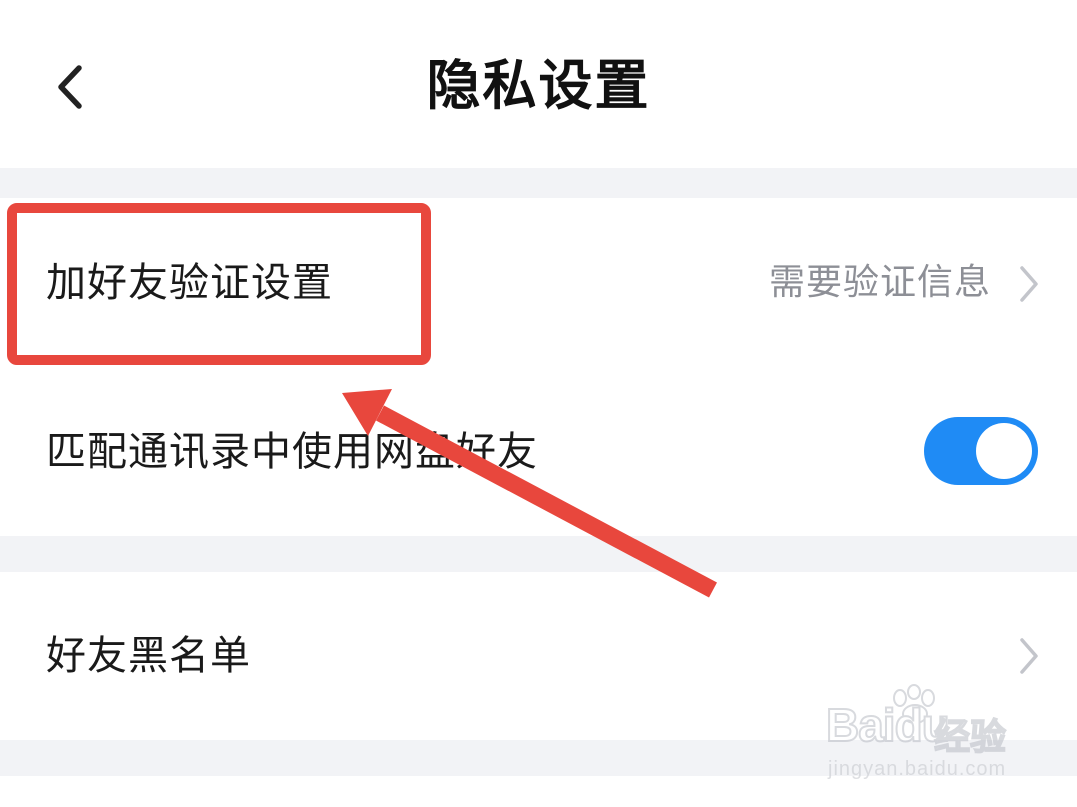  I want to click on next-row-partial, so click(538, 791).